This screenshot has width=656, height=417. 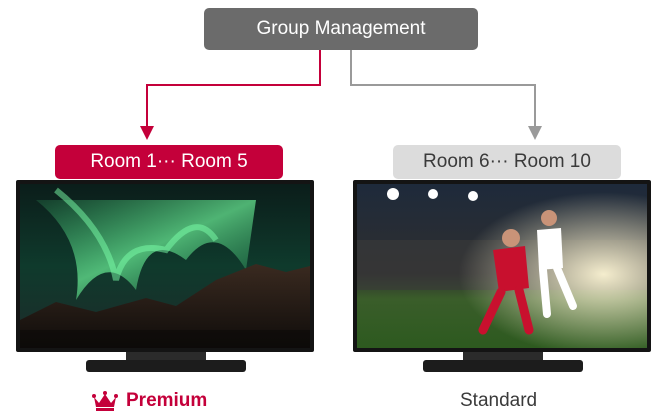 I want to click on arrow-head-premium, so click(x=147, y=133).